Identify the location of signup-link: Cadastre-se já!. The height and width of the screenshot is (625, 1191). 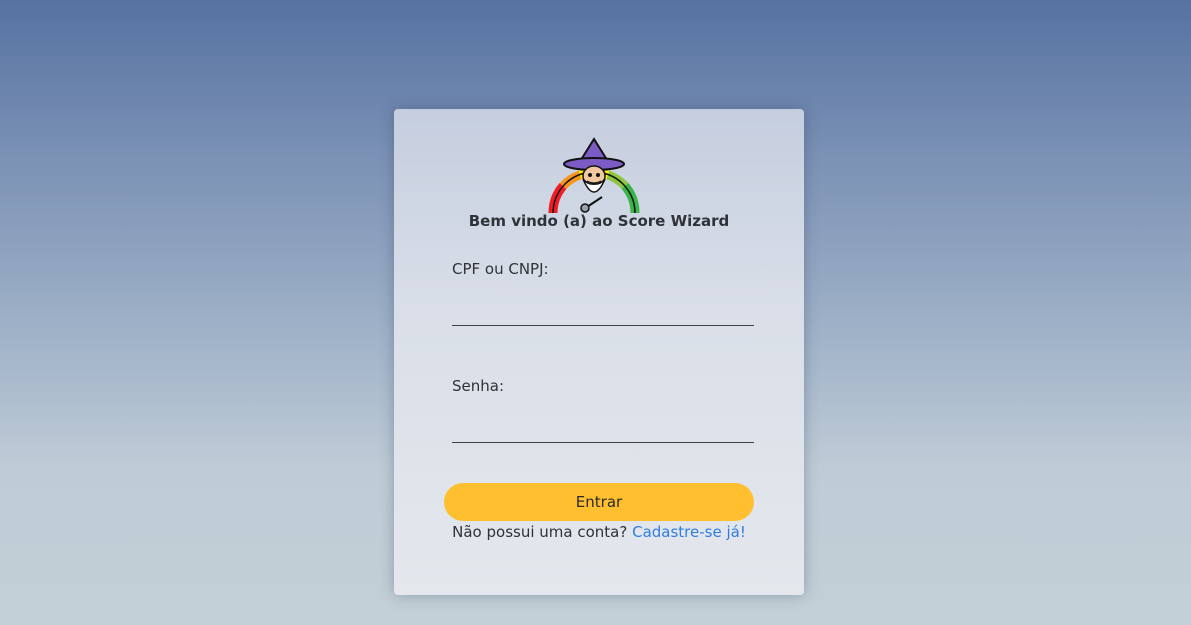
(689, 532).